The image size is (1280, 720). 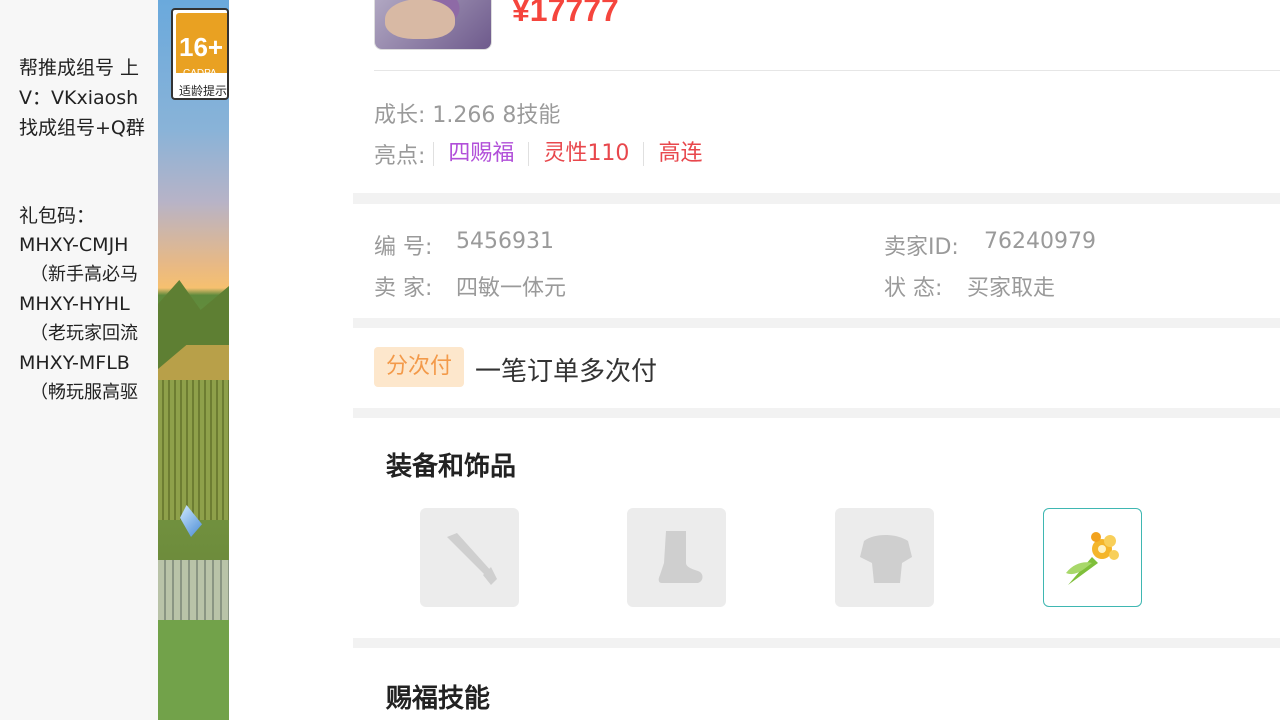 I want to click on equipment-slot-weapon, so click(x=469, y=557).